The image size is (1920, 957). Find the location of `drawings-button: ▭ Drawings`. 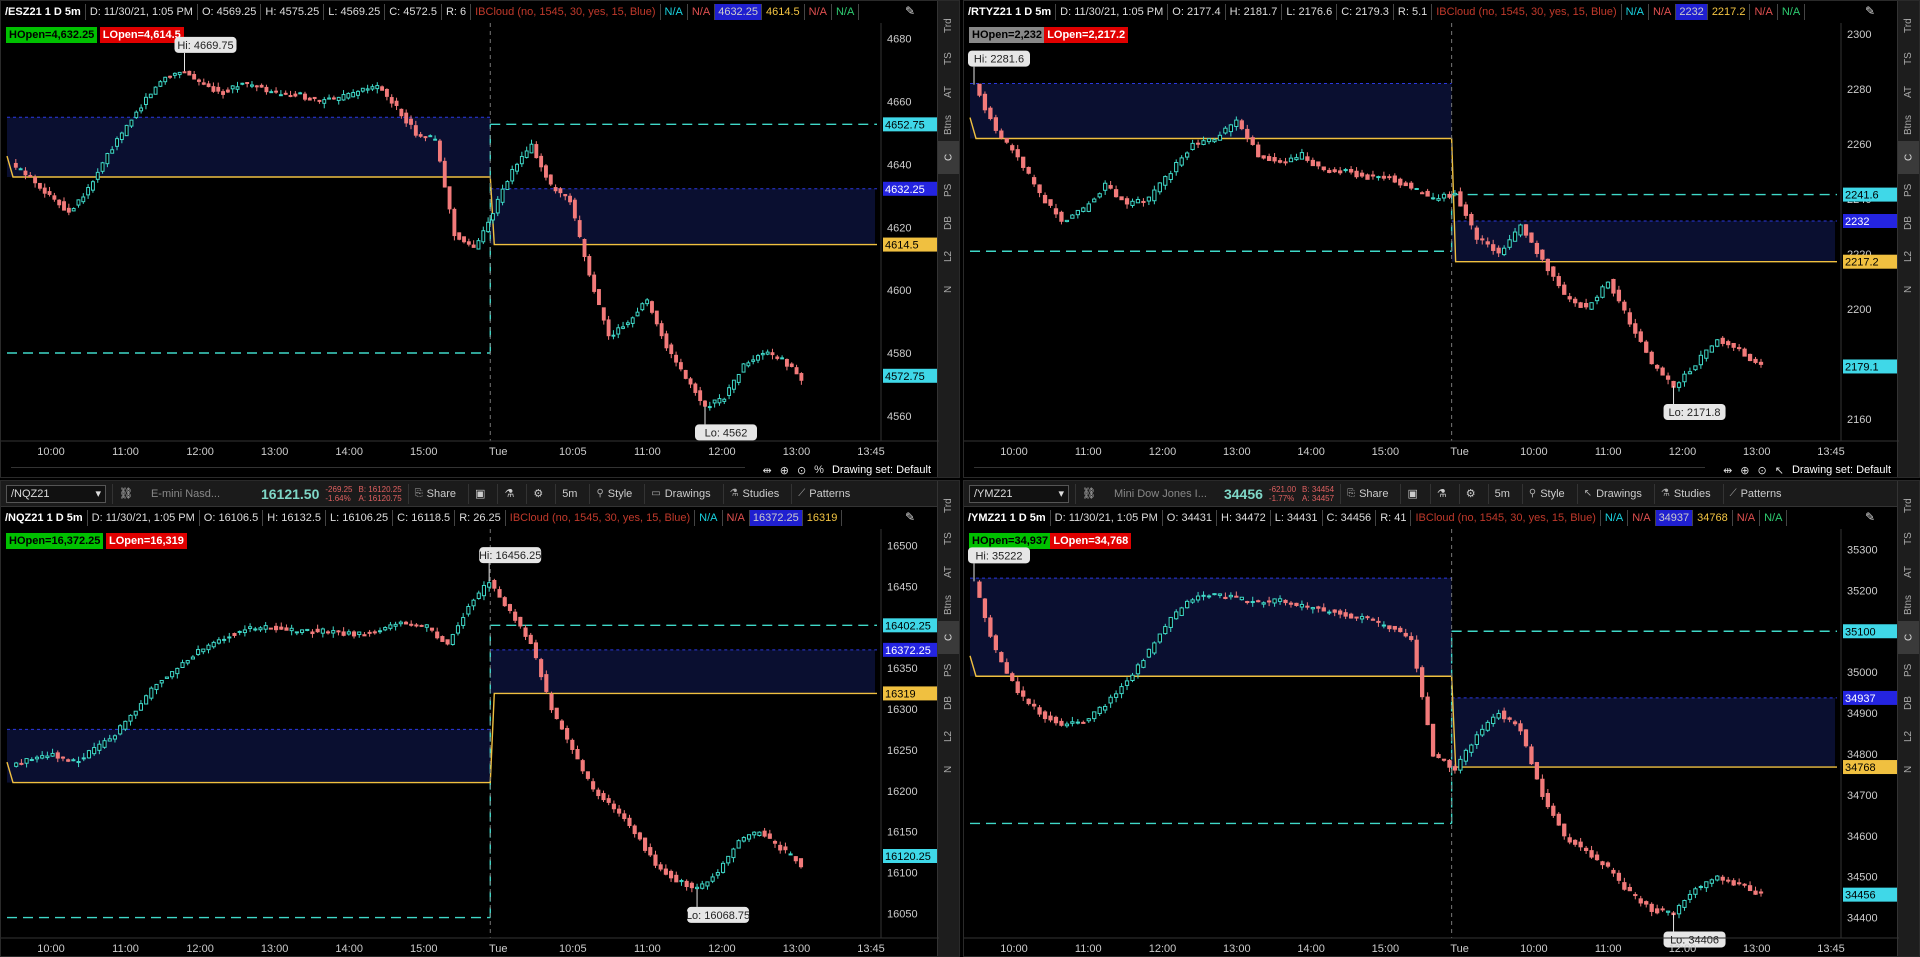

drawings-button: ▭ Drawings is located at coordinates (680, 493).